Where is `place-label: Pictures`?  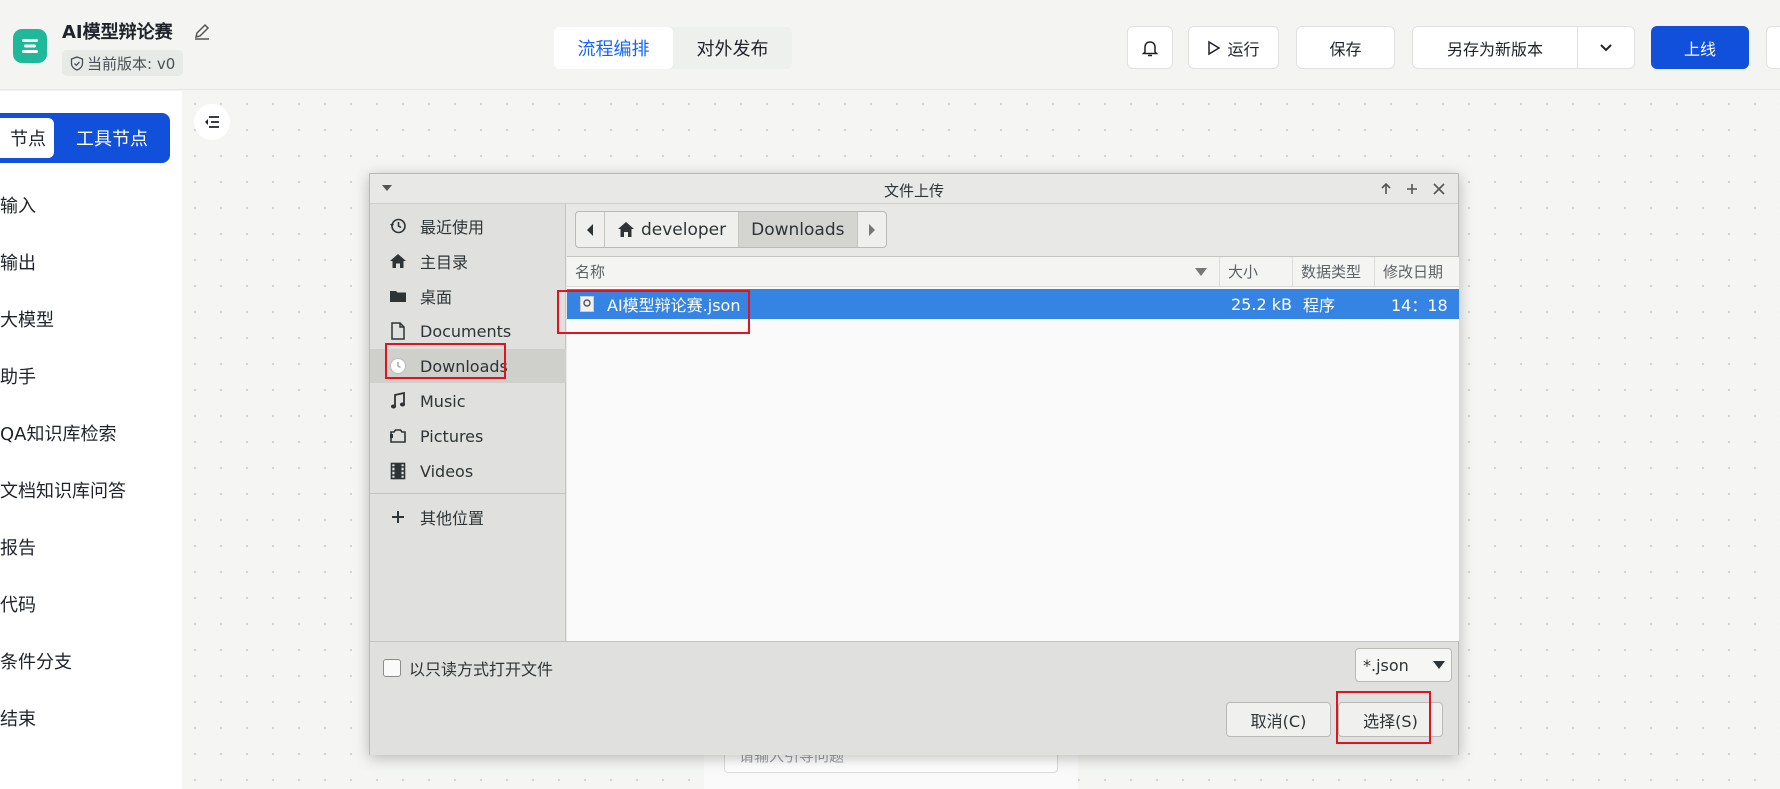
place-label: Pictures is located at coordinates (452, 436).